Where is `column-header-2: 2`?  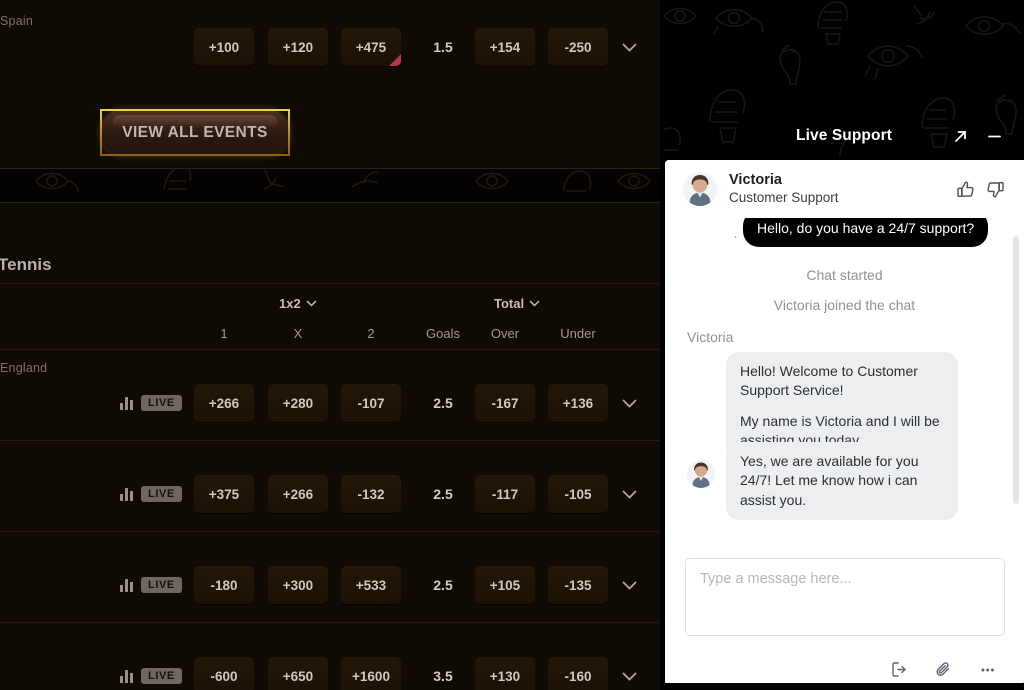
column-header-2: 2 is located at coordinates (371, 333).